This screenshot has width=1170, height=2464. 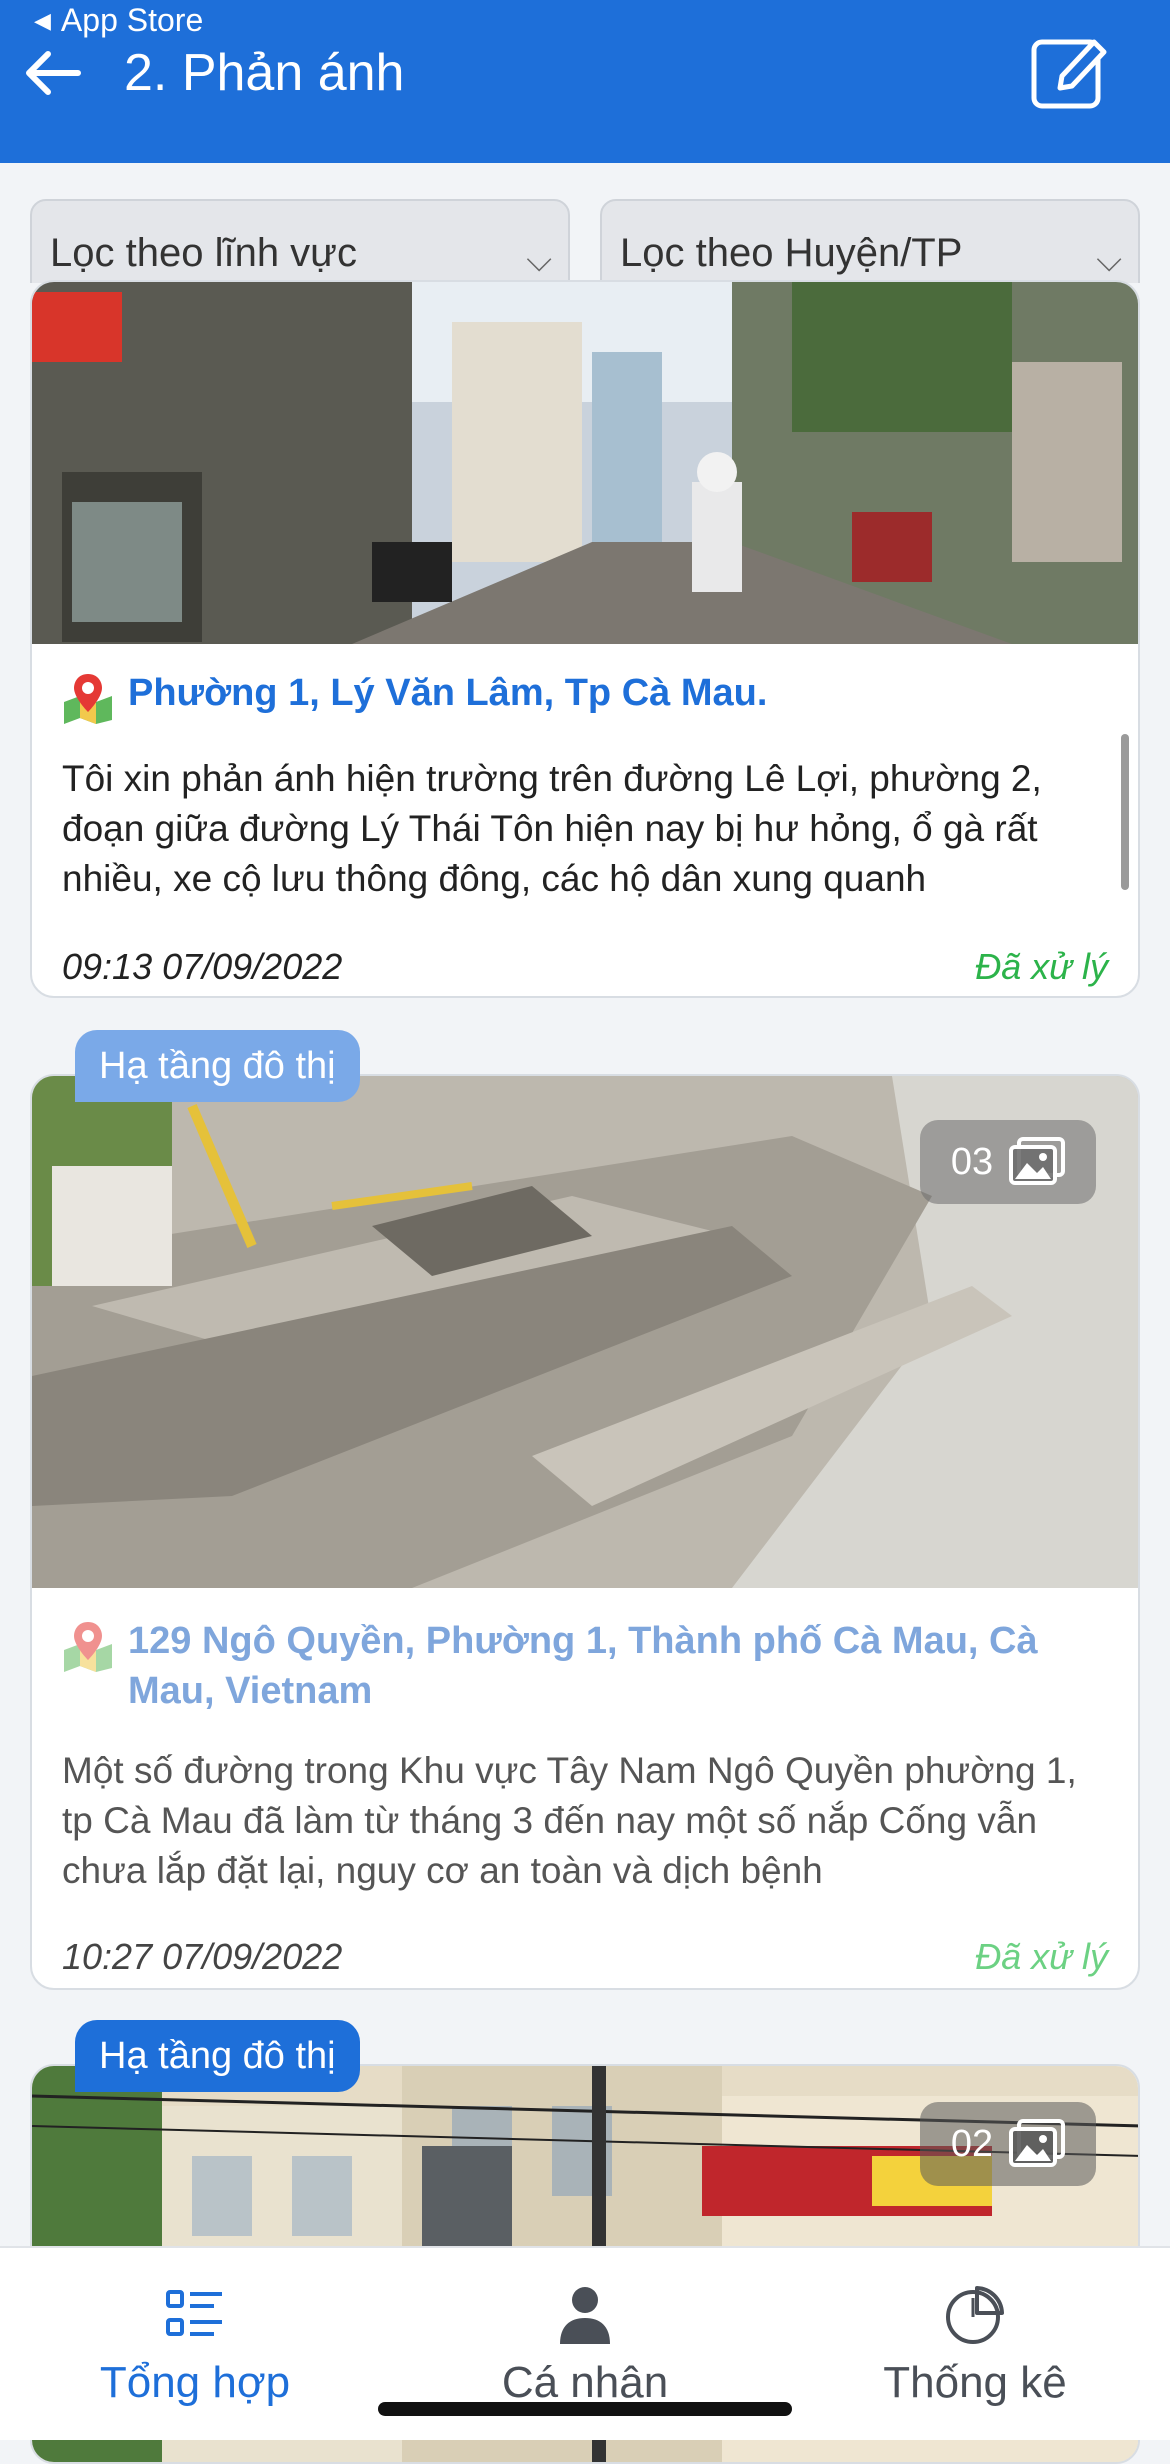 I want to click on tab-thong-ke: Thống kê, so click(x=975, y=2345).